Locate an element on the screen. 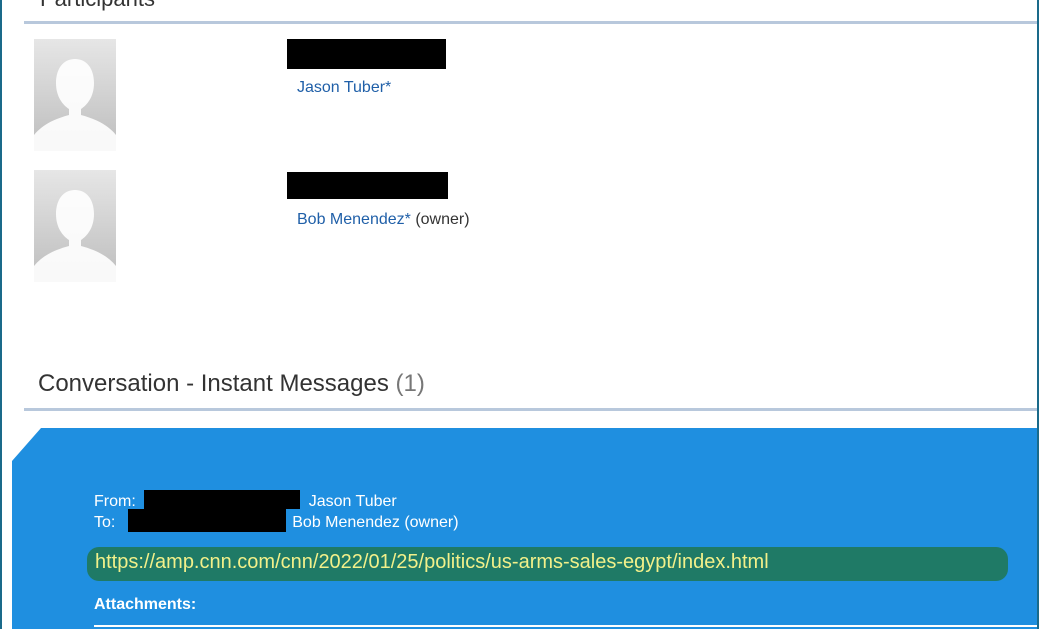 Image resolution: width=1039 pixels, height=629 pixels. conversation-count: (1) is located at coordinates (410, 383).